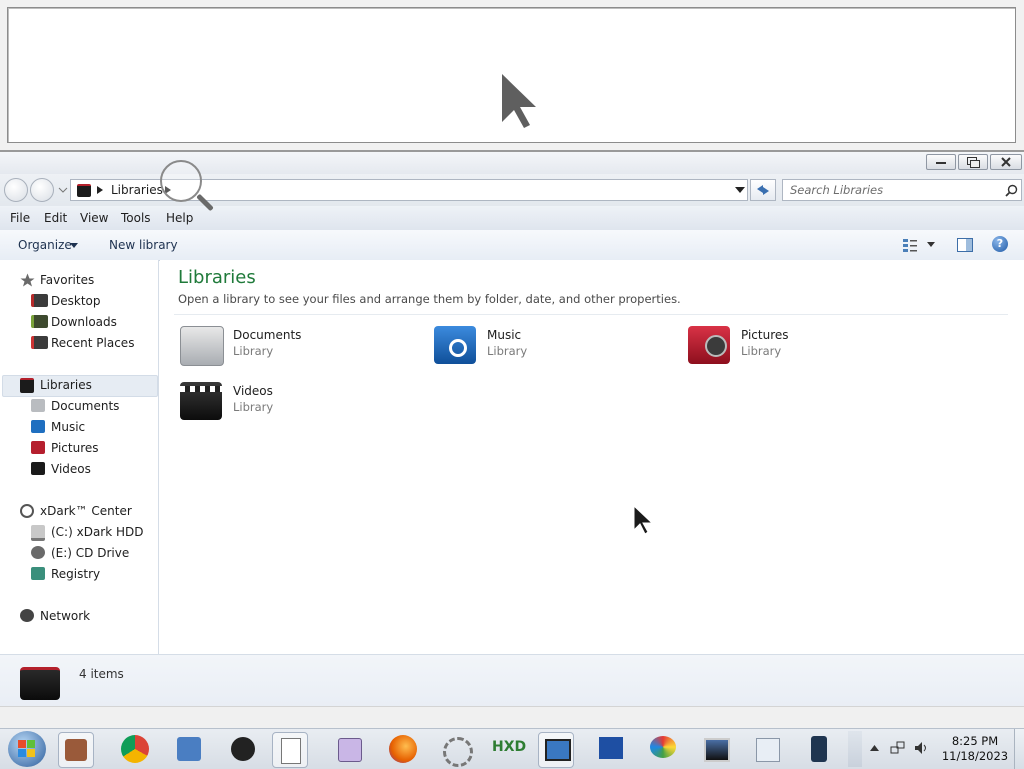  I want to click on clock-date: 11/18/2023, so click(975, 756).